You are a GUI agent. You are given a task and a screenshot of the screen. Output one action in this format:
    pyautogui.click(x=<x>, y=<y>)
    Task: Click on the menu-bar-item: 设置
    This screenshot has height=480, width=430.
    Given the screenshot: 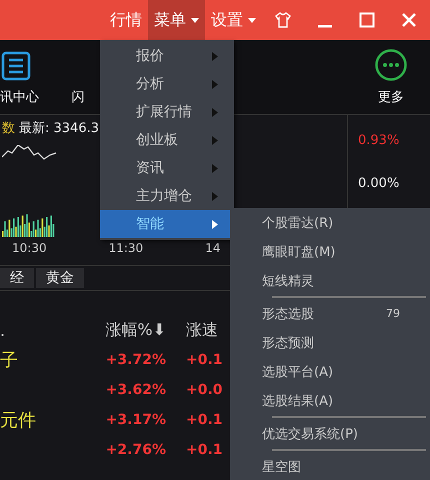 What is the action you would take?
    pyautogui.click(x=233, y=20)
    